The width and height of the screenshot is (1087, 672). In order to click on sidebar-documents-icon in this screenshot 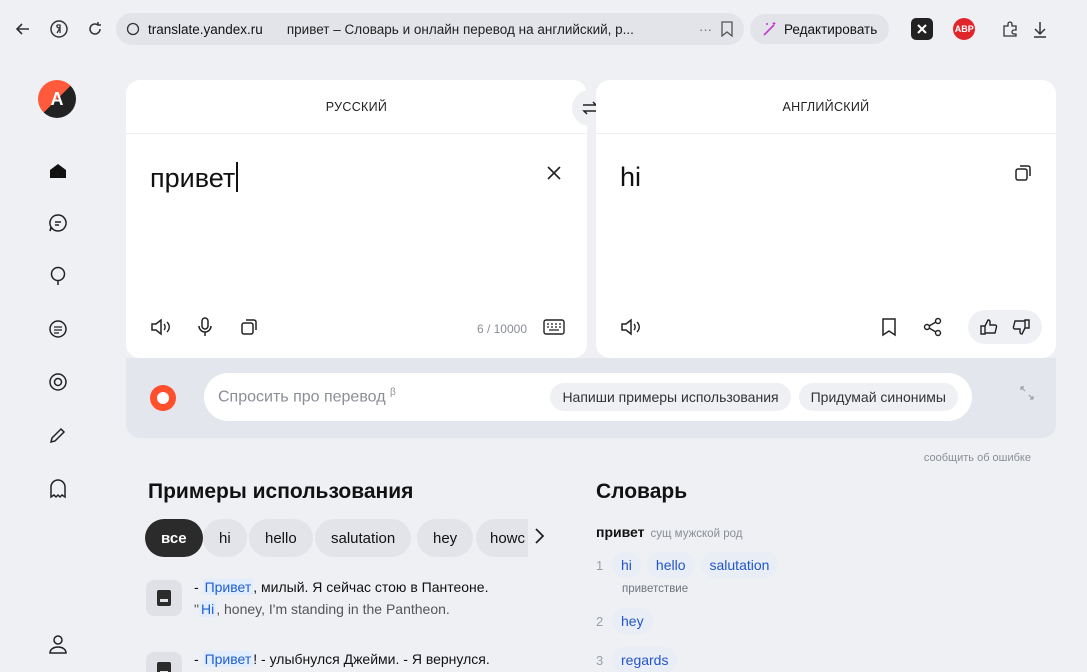, I will do `click(58, 329)`.